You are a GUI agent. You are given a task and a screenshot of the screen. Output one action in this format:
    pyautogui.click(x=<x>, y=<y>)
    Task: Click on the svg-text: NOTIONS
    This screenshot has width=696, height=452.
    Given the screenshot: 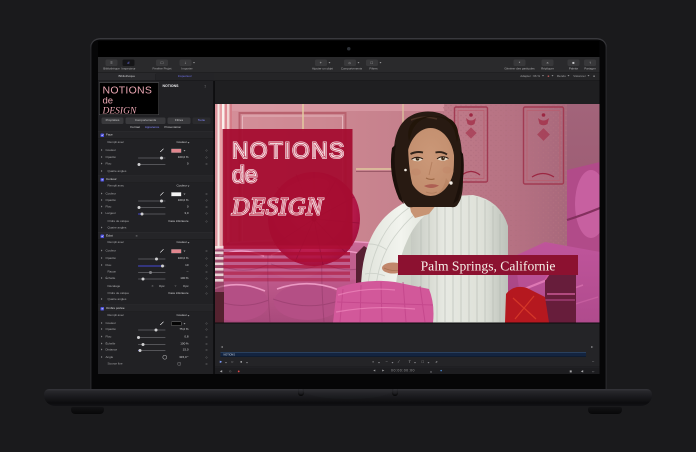 What is the action you would take?
    pyautogui.click(x=289, y=150)
    